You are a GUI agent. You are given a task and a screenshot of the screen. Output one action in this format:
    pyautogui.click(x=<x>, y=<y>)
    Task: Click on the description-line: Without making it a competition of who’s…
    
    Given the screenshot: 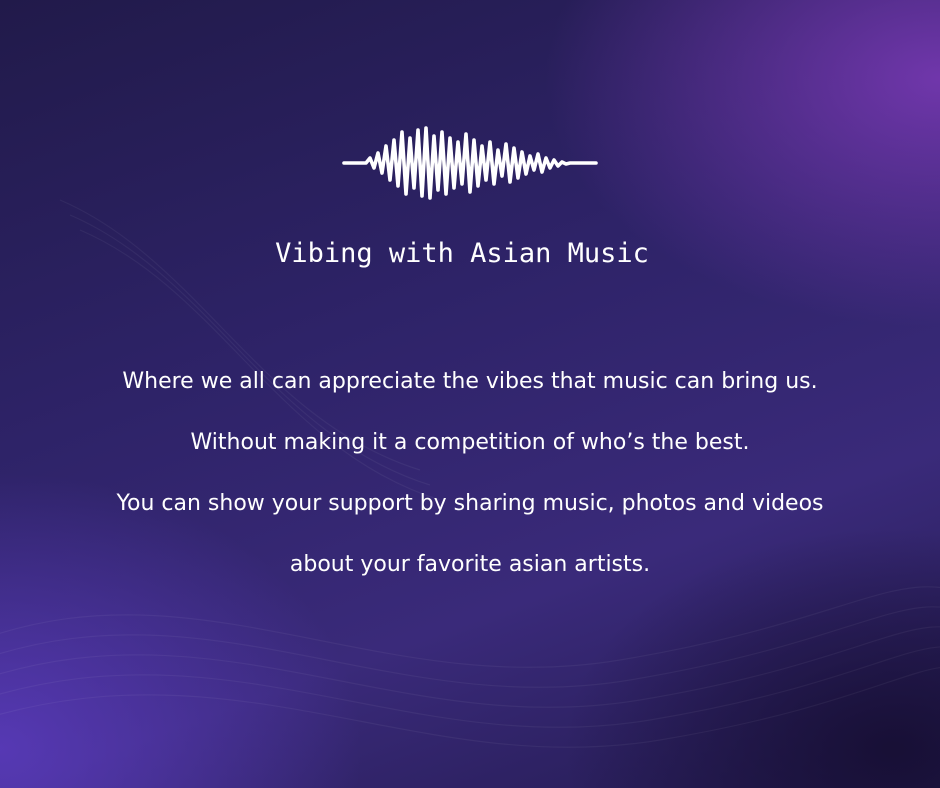 What is the action you would take?
    pyautogui.click(x=470, y=442)
    